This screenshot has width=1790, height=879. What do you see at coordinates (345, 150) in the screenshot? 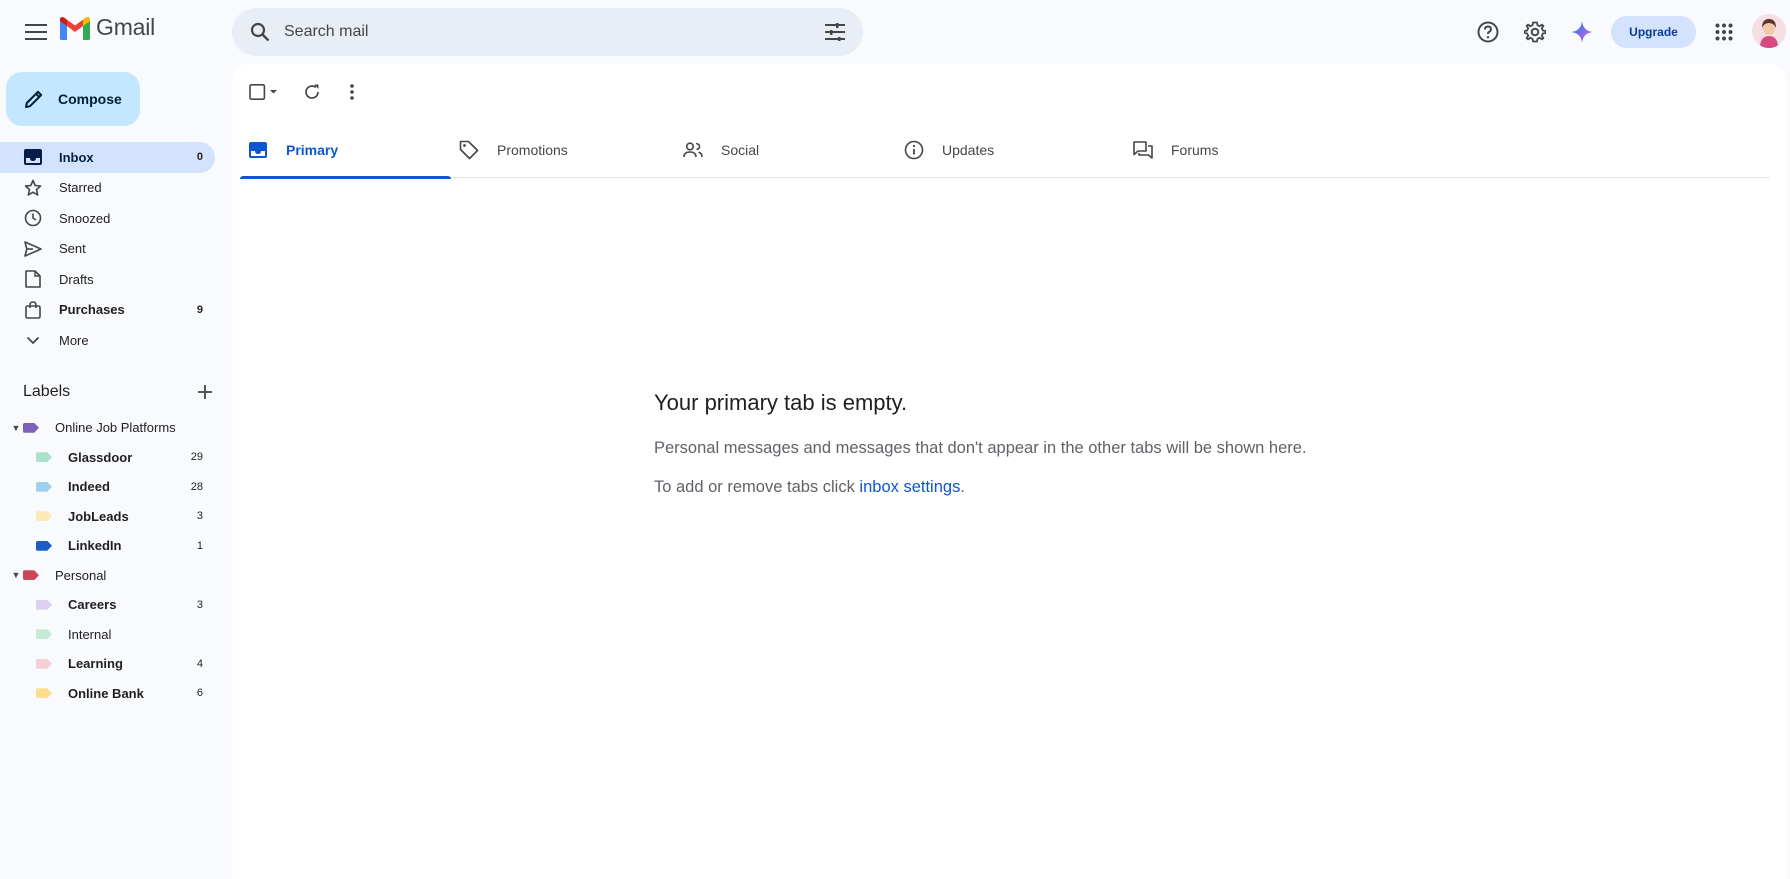
I see `tab-primary: Primary` at bounding box center [345, 150].